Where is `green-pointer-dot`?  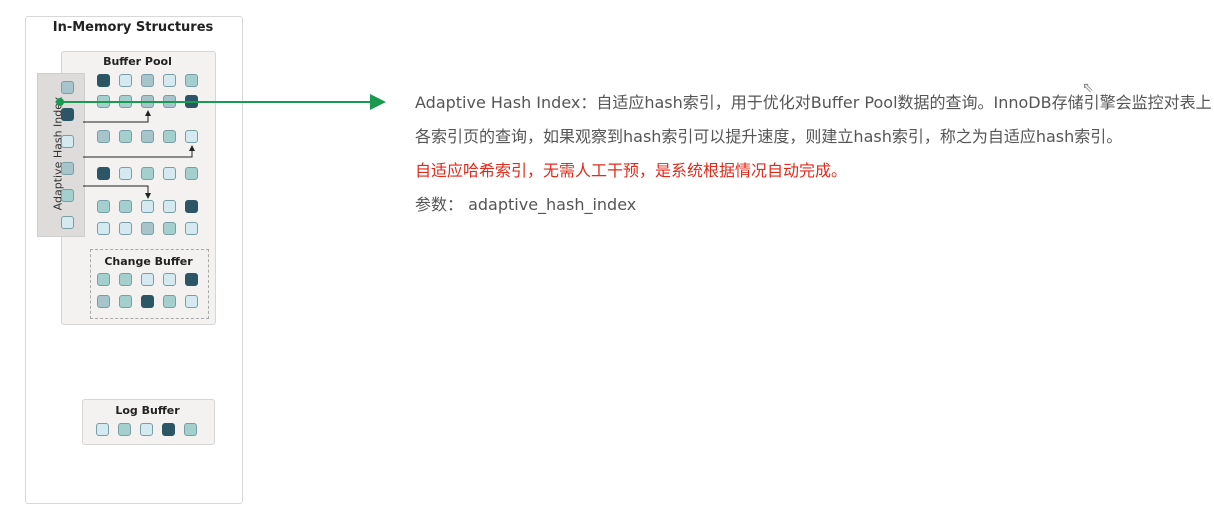
green-pointer-dot is located at coordinates (60, 102).